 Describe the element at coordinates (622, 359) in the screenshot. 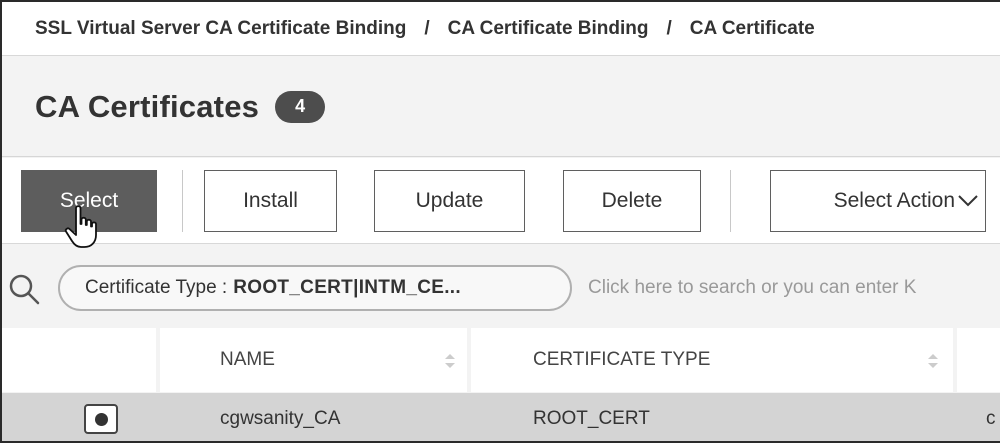

I see `column-header-certificate-type-label: CERTIFICATE TYPE` at that location.